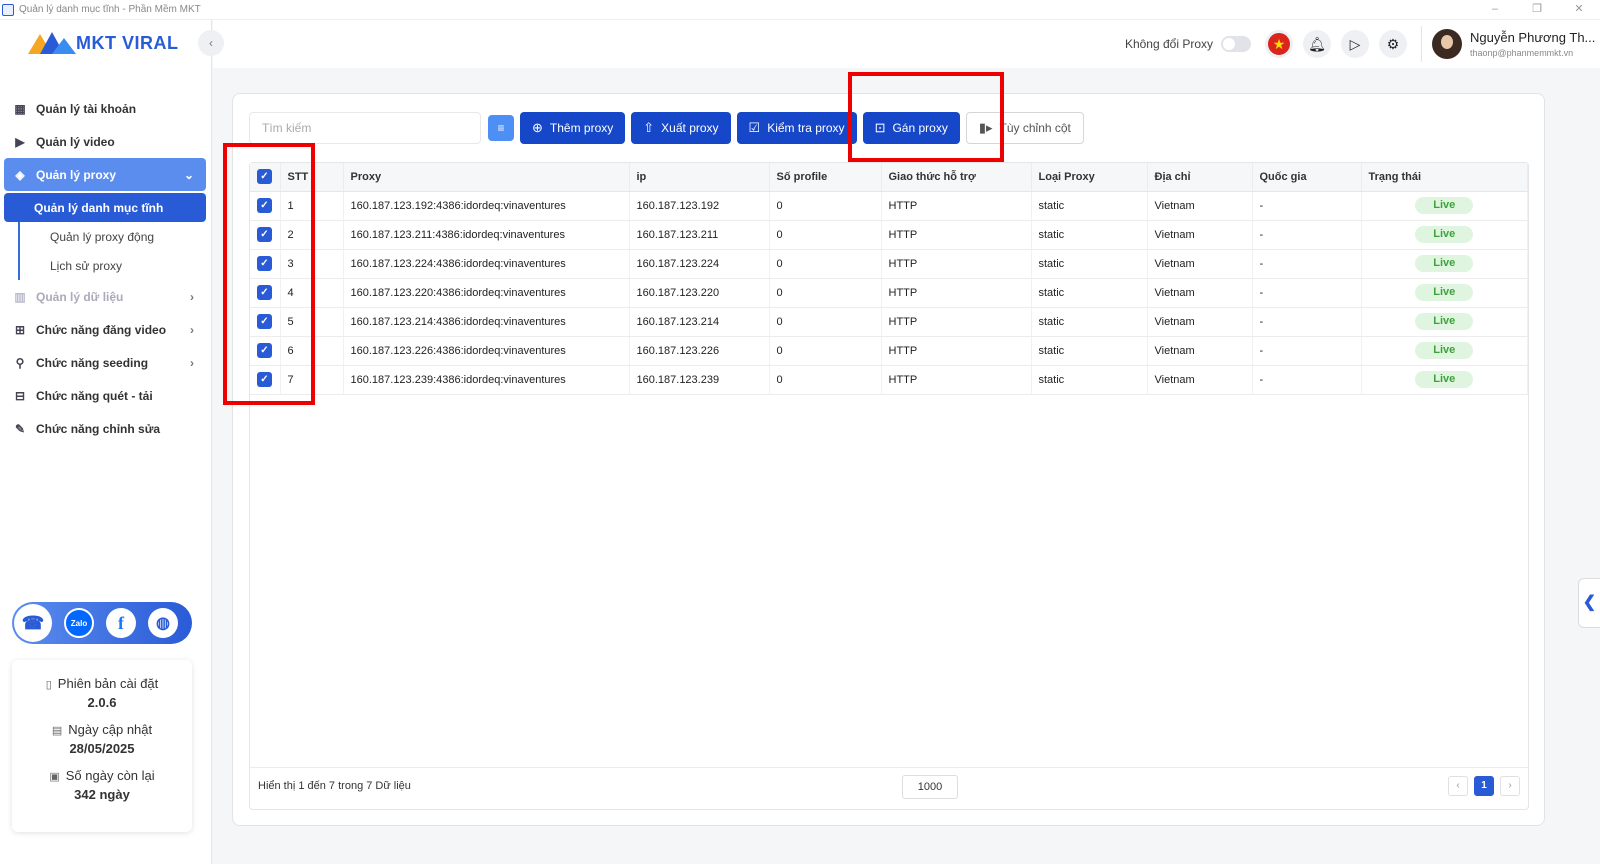 This screenshot has width=1600, height=864. What do you see at coordinates (1444, 206) in the screenshot?
I see `cell-status: Live` at bounding box center [1444, 206].